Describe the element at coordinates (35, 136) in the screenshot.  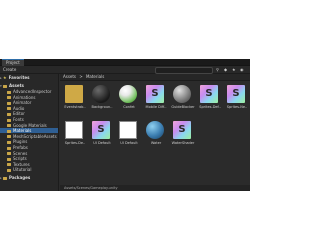
I see `sidebar-item-label: MeshScriptableAssets` at that location.